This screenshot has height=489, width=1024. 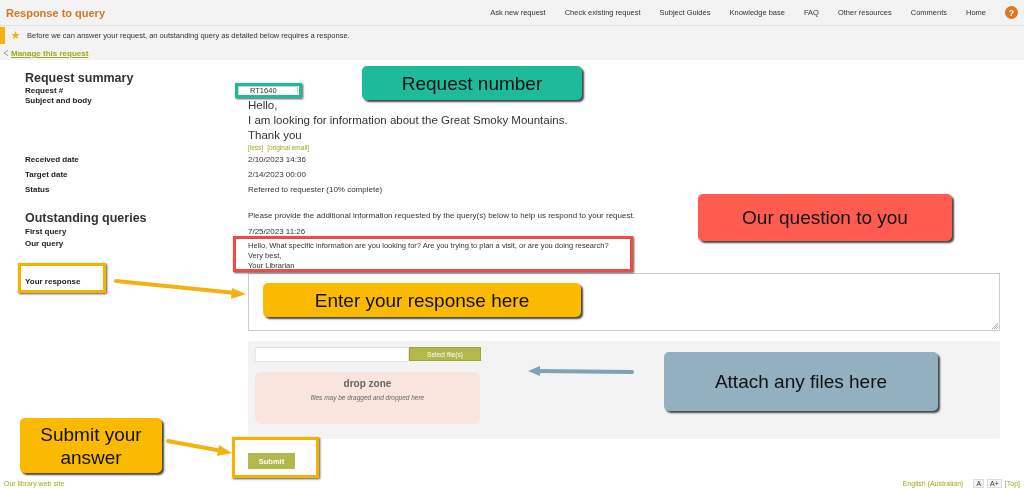 What do you see at coordinates (825, 217) in the screenshot?
I see `callout: Our question to you` at bounding box center [825, 217].